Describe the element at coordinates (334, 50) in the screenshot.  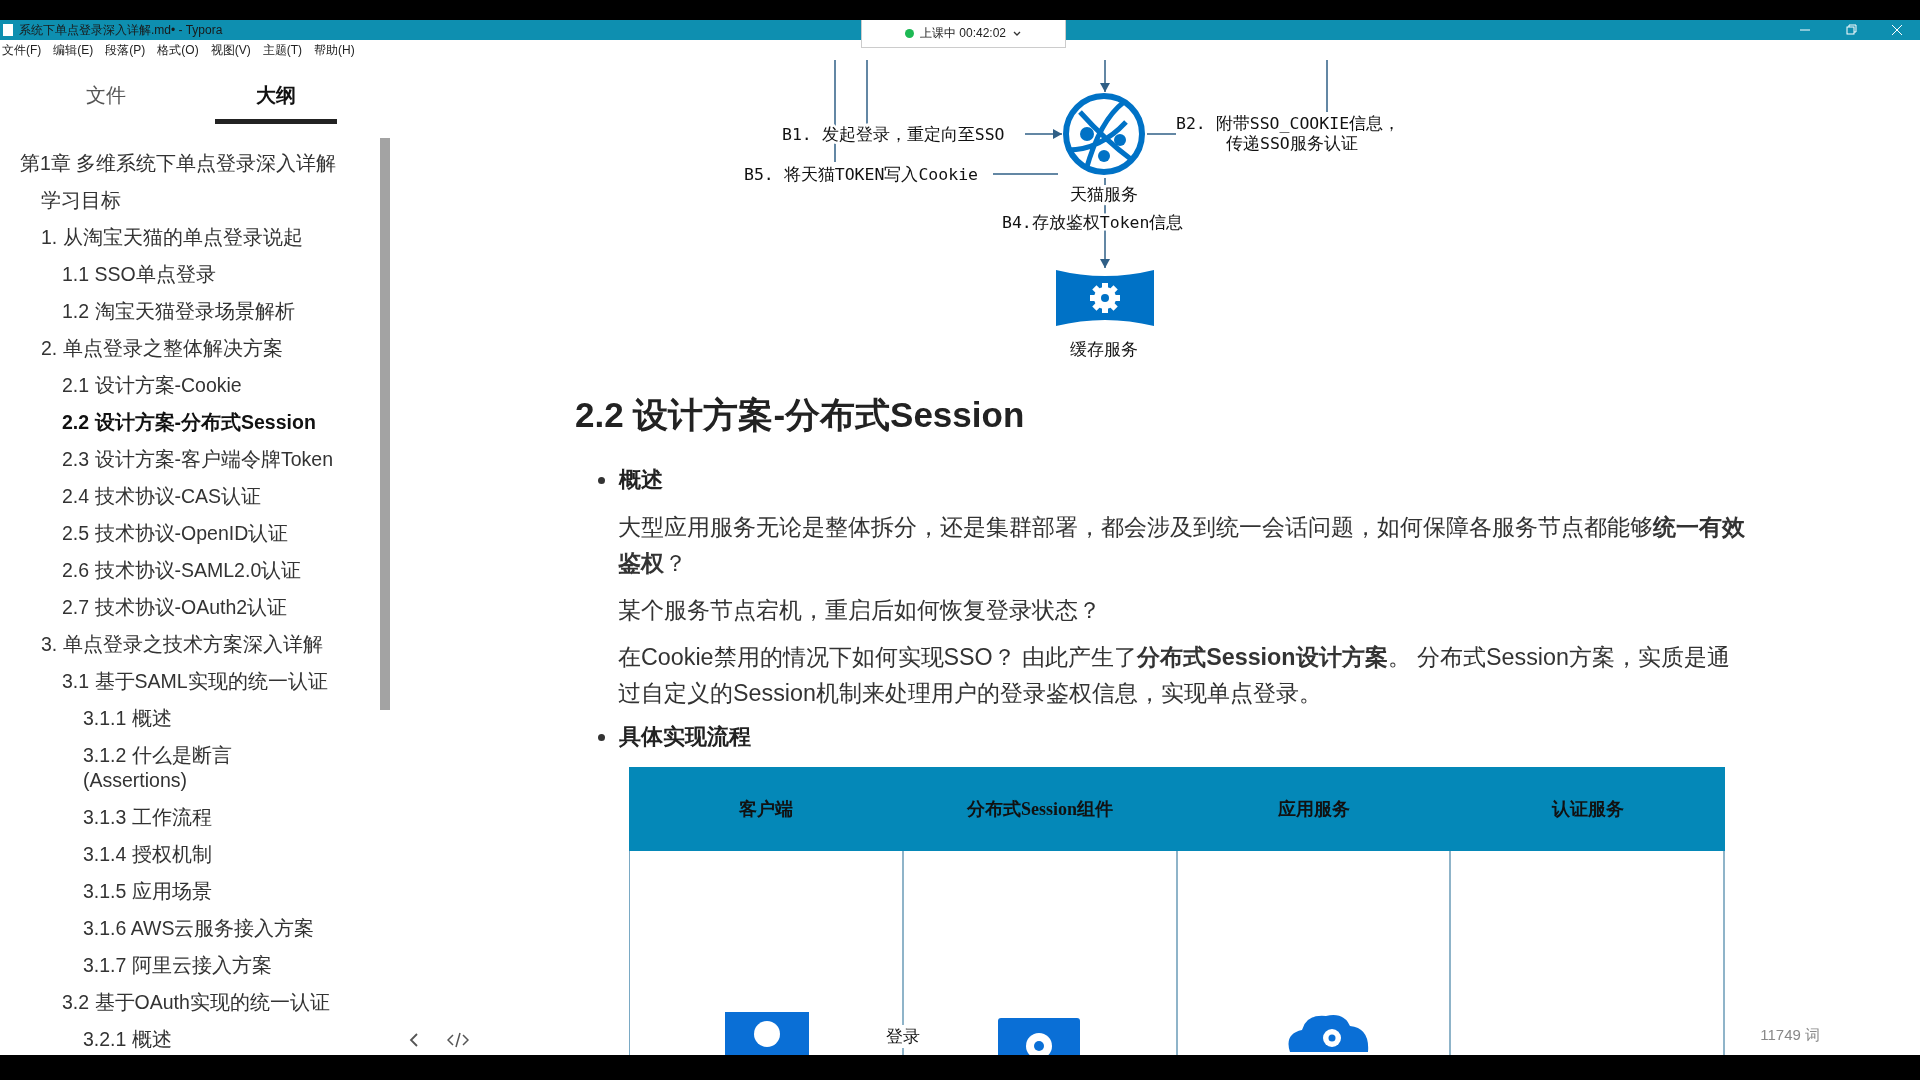
I see `menu-item: 帮助(H)` at that location.